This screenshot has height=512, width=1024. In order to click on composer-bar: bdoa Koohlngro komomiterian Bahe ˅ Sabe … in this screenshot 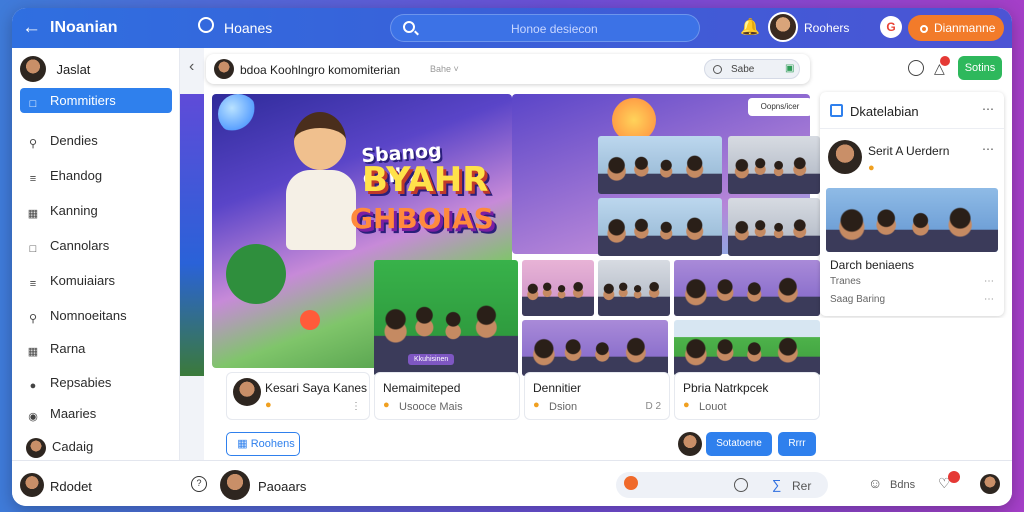, I will do `click(508, 69)`.